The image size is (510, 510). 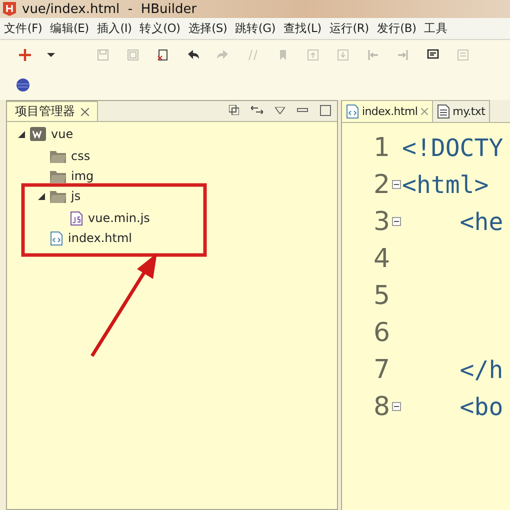 What do you see at coordinates (461, 111) in the screenshot?
I see `editor-tab: my.txt` at bounding box center [461, 111].